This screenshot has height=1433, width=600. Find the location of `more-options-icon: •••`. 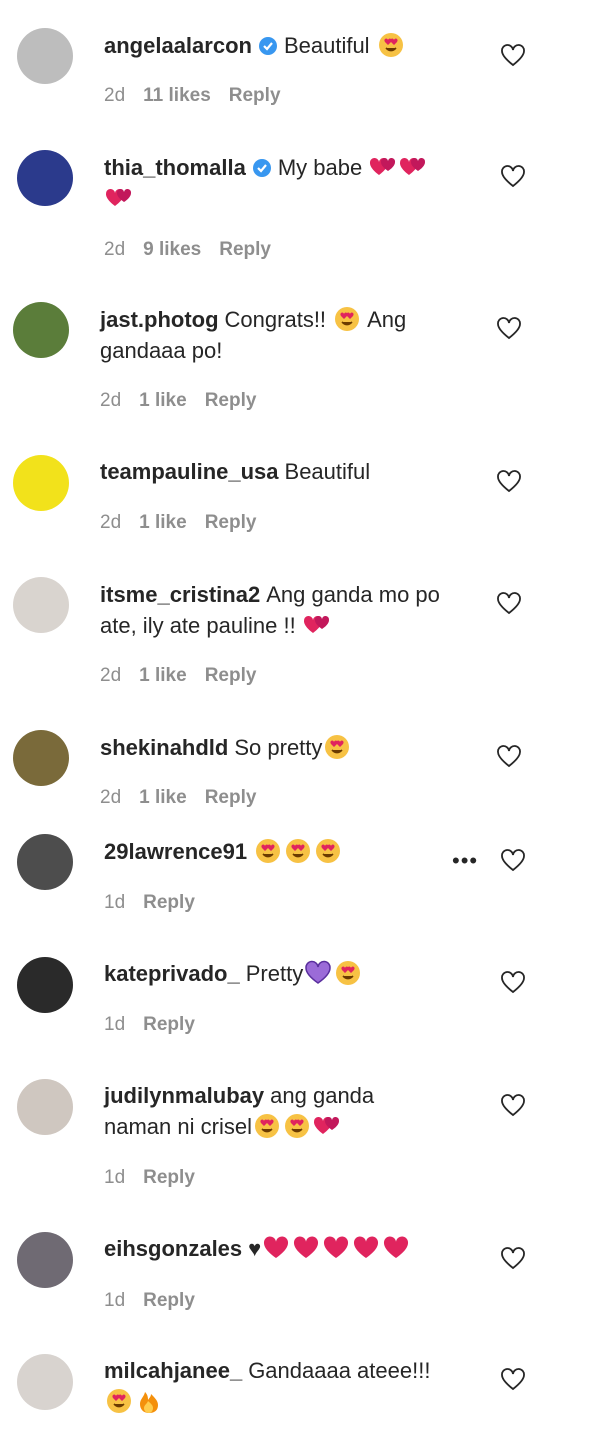

more-options-icon: ••• is located at coordinates (465, 861).